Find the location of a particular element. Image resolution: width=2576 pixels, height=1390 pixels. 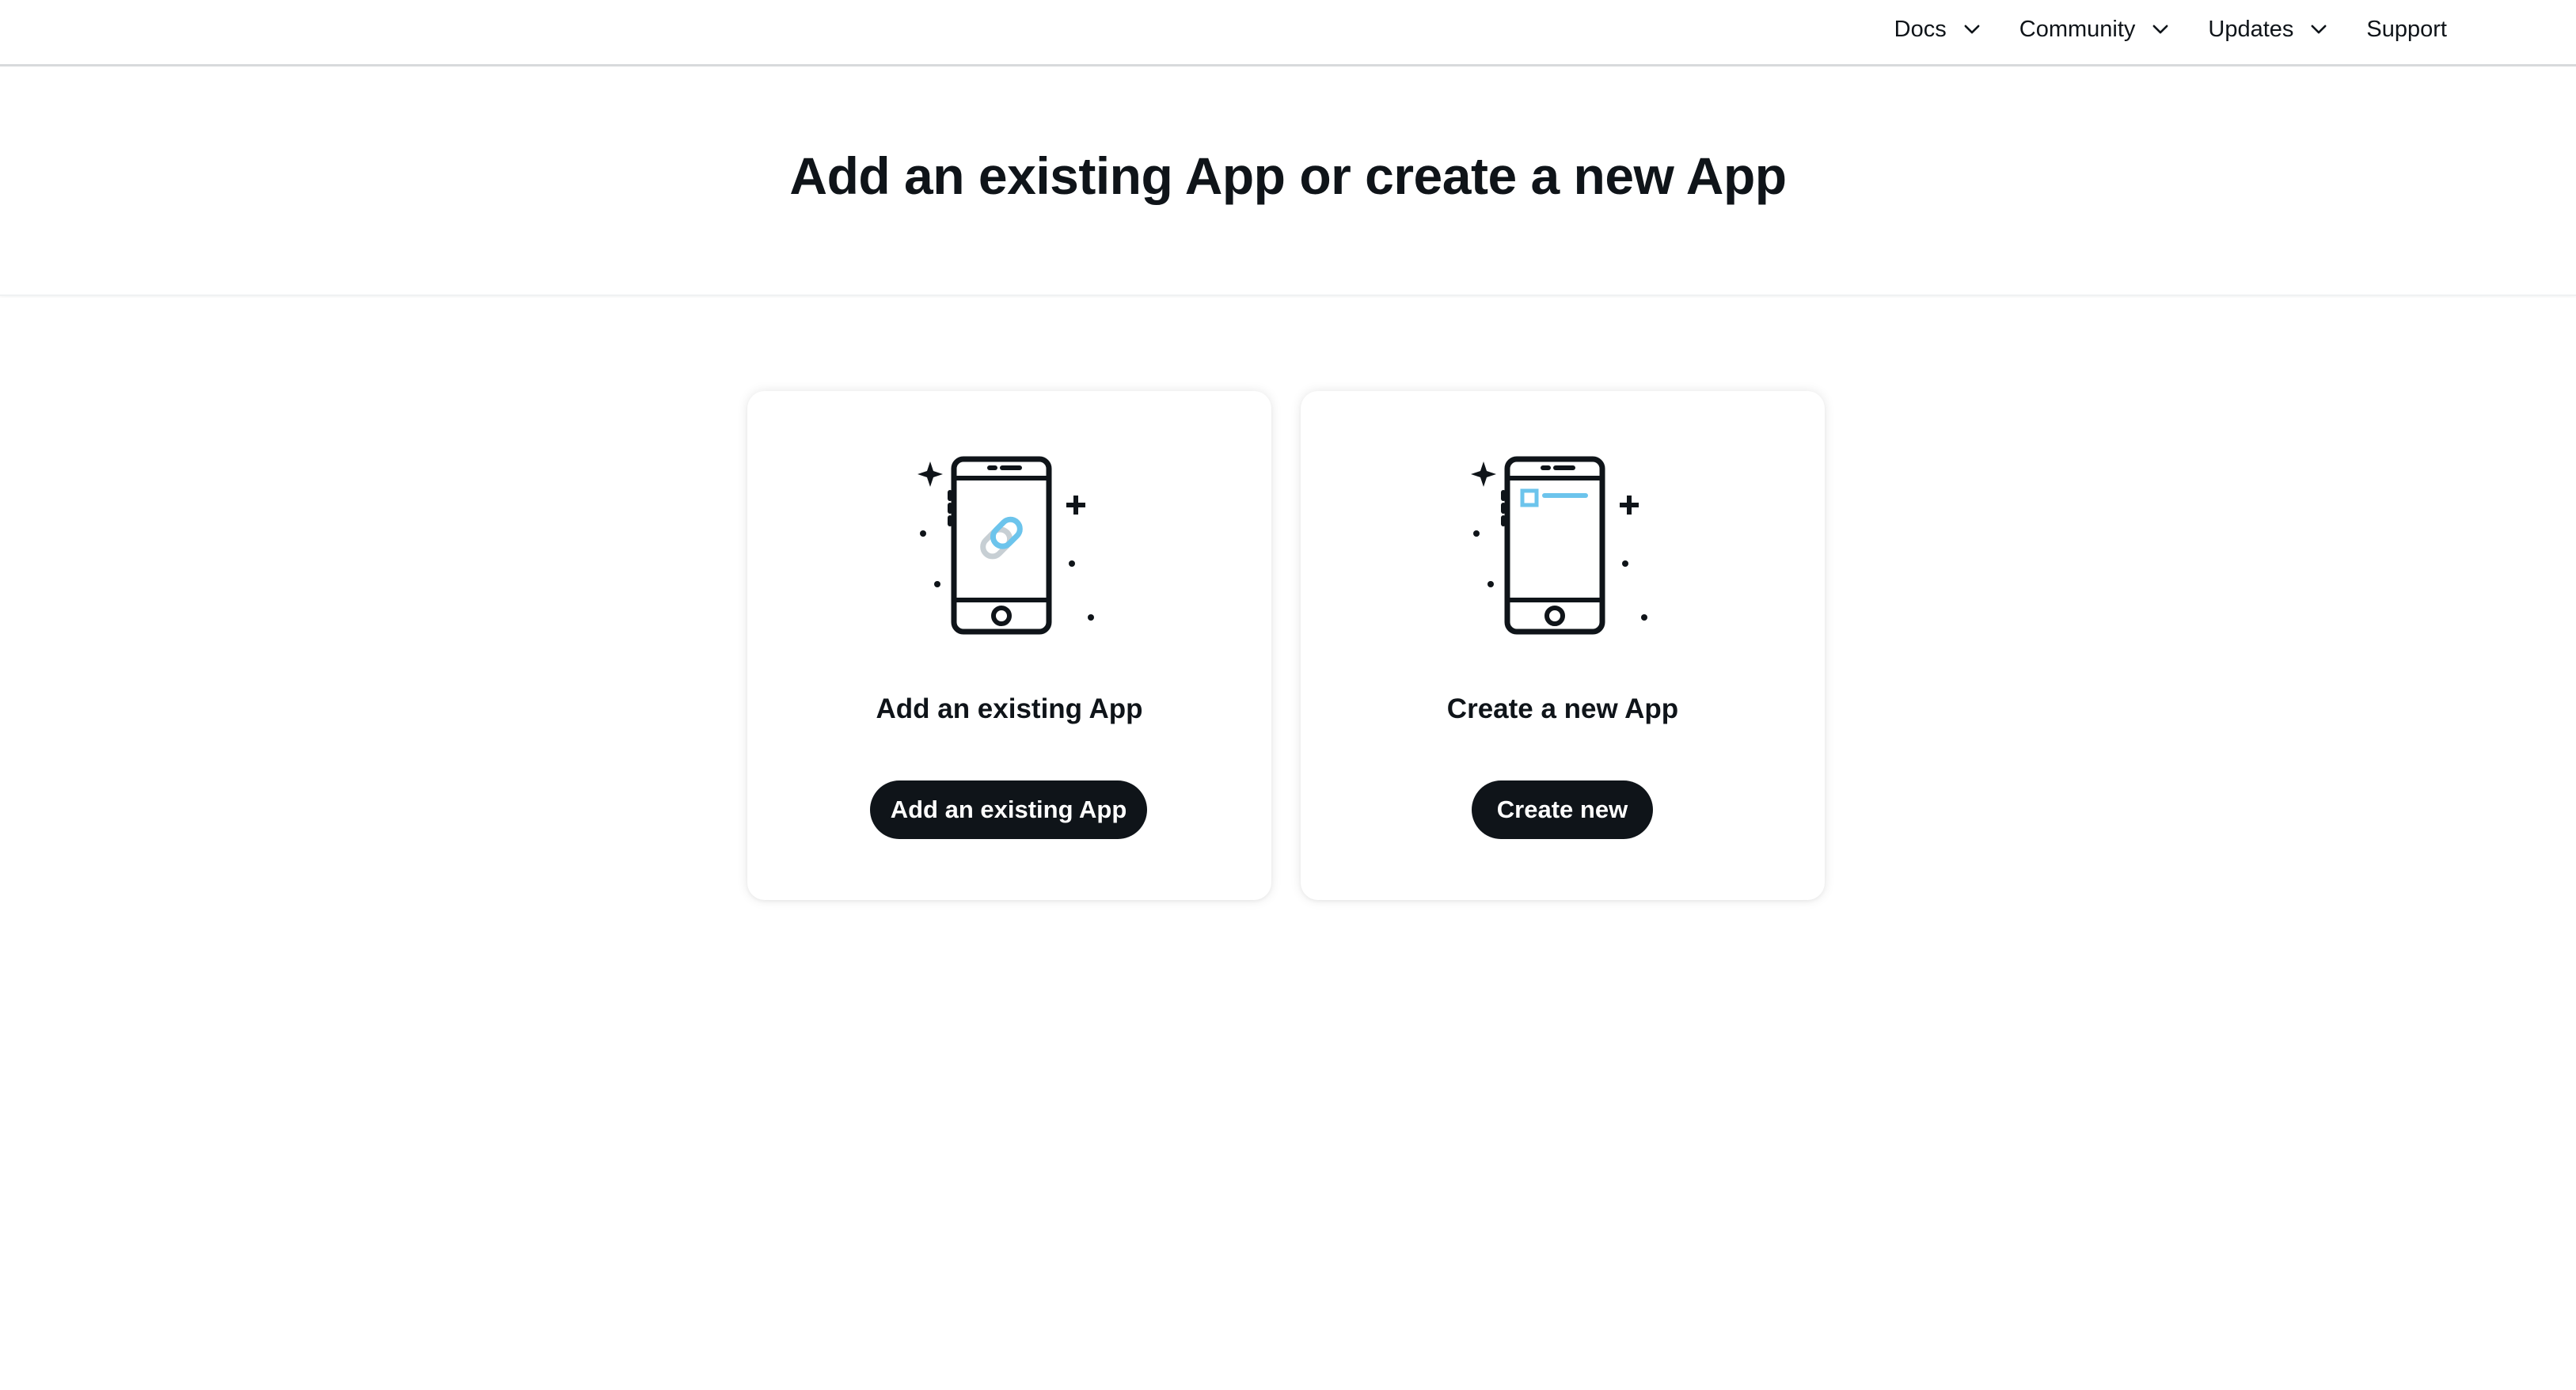

nav-item-label: Docs is located at coordinates (1920, 29).